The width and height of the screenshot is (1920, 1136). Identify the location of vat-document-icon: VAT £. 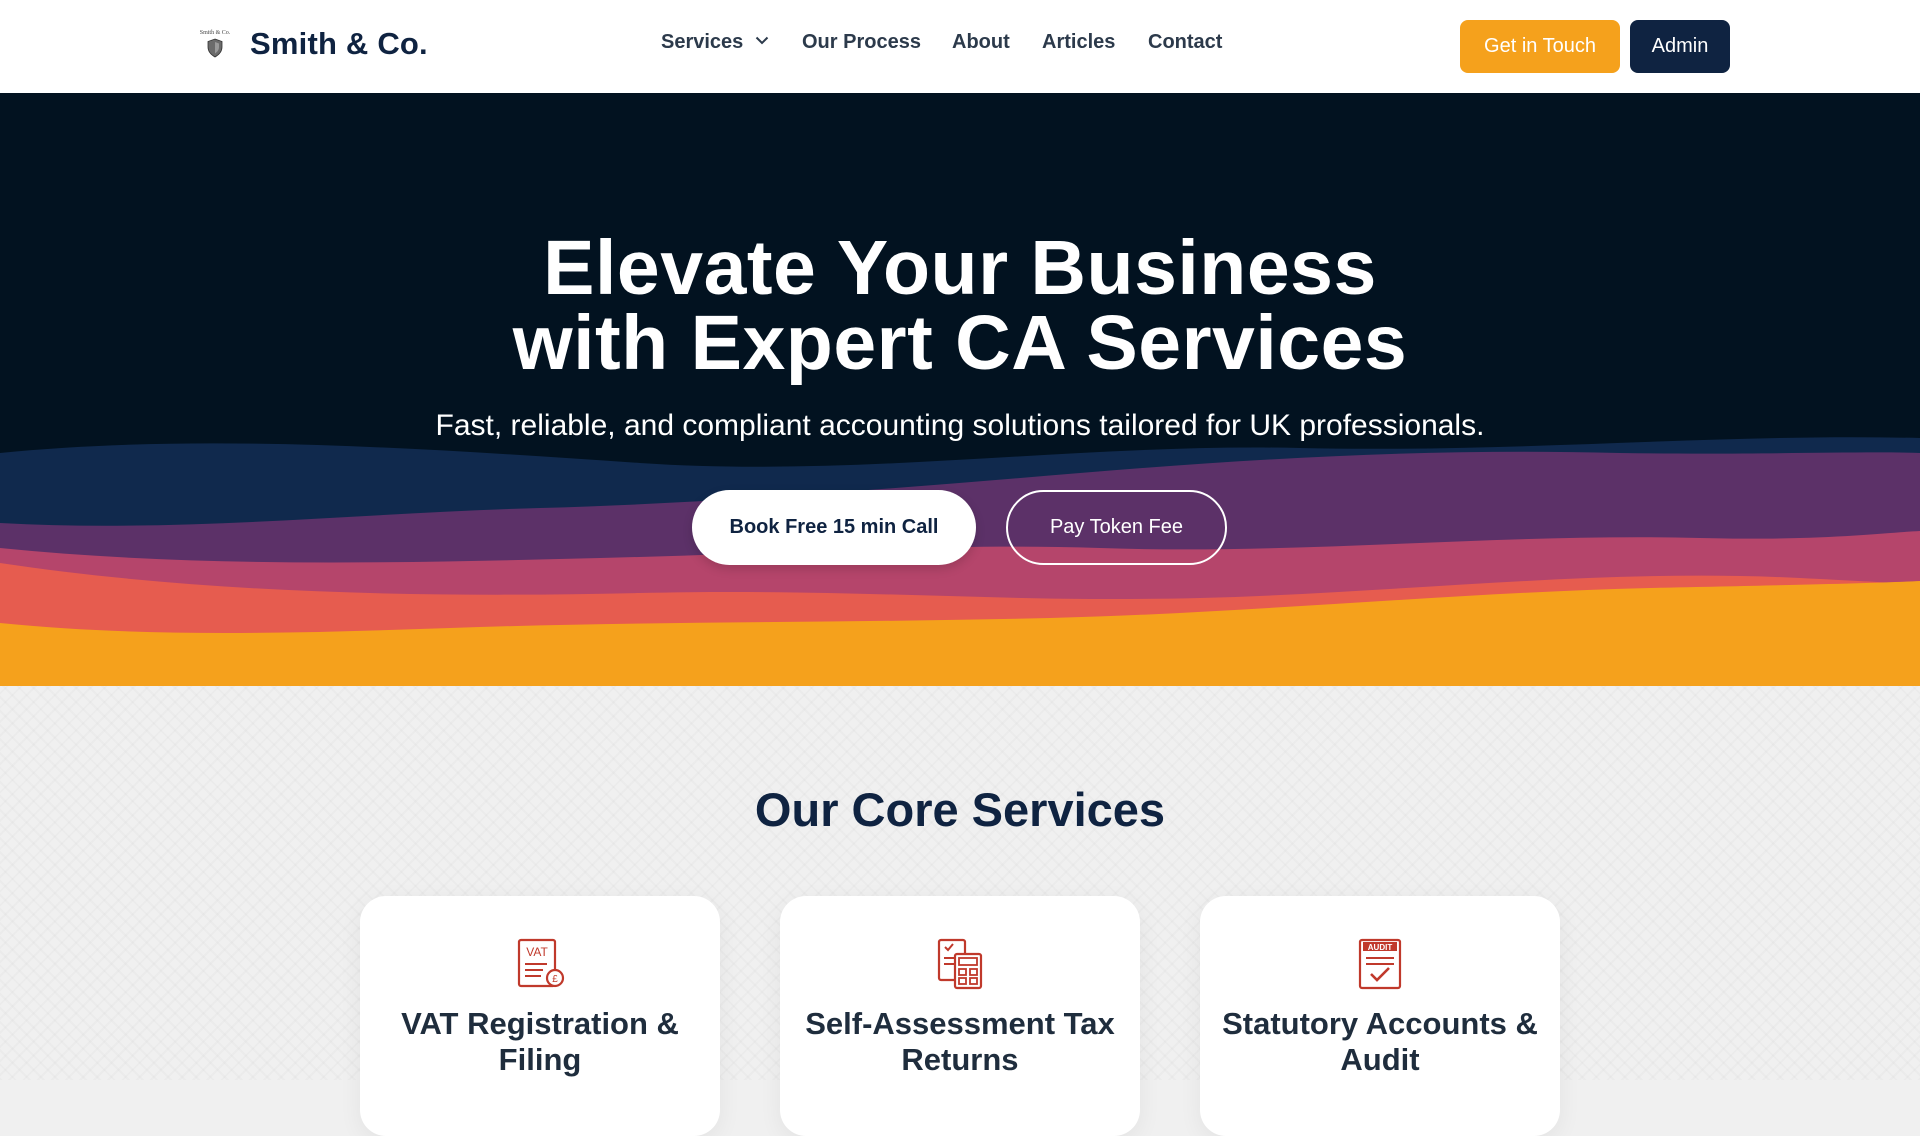
(541, 963).